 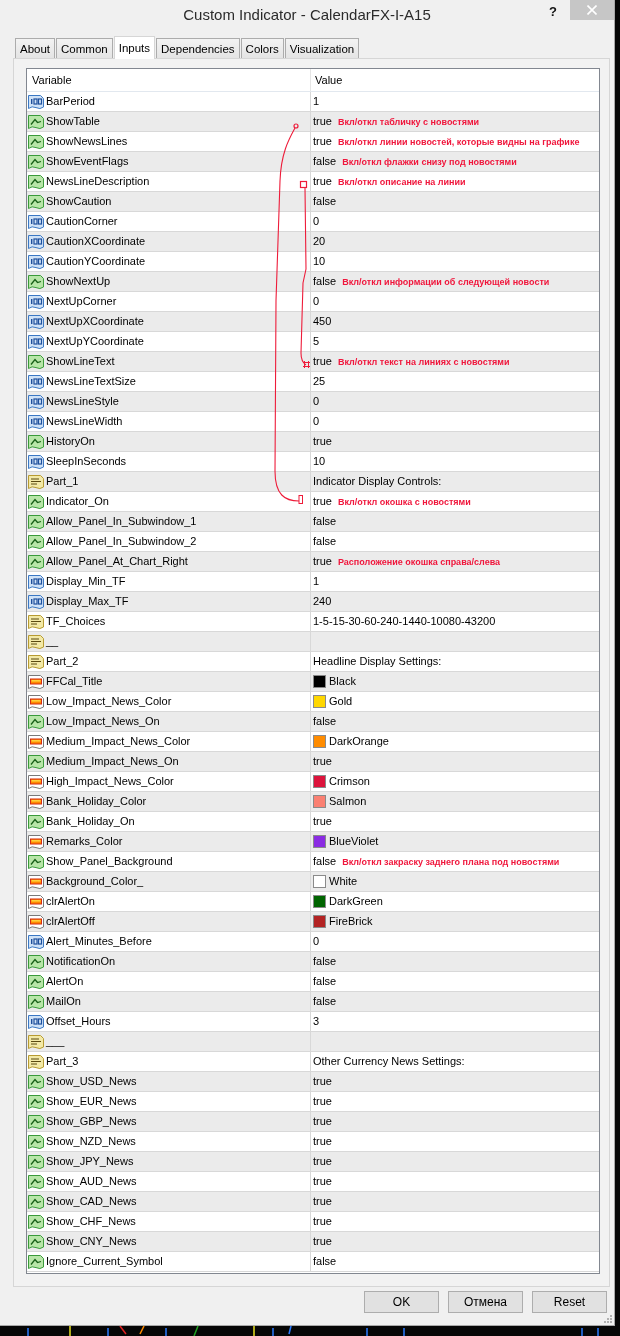 I want to click on table-row: Allow_Panel_At_Chart_Right true Расположение окошка справа/слева, so click(x=313, y=562).